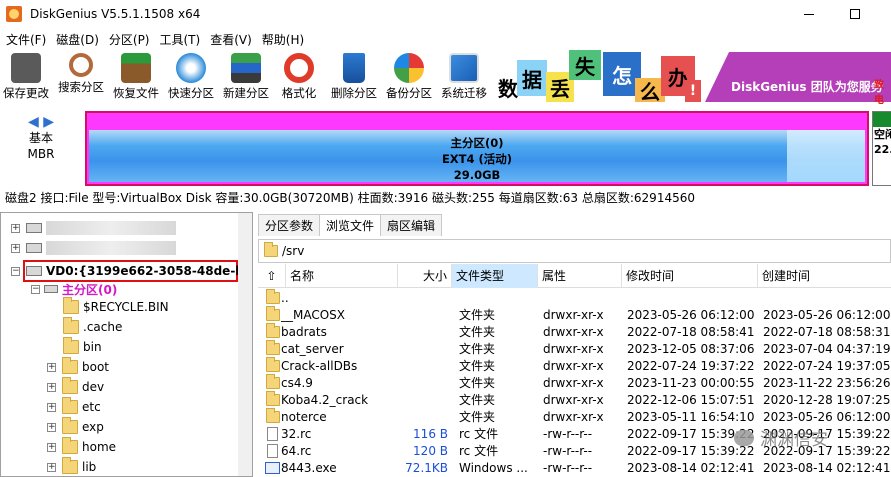 This screenshot has height=477, width=891. What do you see at coordinates (26, 77) in the screenshot?
I see `save-changes-button: 保存更改` at bounding box center [26, 77].